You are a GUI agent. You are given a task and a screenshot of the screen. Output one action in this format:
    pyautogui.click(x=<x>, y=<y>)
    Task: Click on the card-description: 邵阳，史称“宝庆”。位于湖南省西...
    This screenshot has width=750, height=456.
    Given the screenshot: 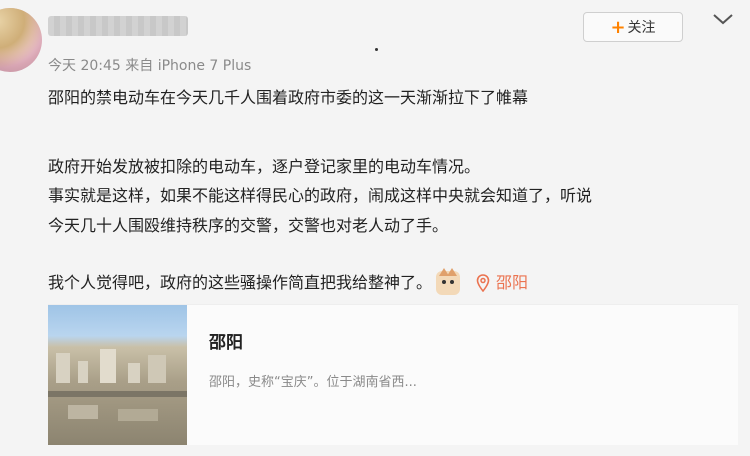 What is the action you would take?
    pyautogui.click(x=313, y=382)
    